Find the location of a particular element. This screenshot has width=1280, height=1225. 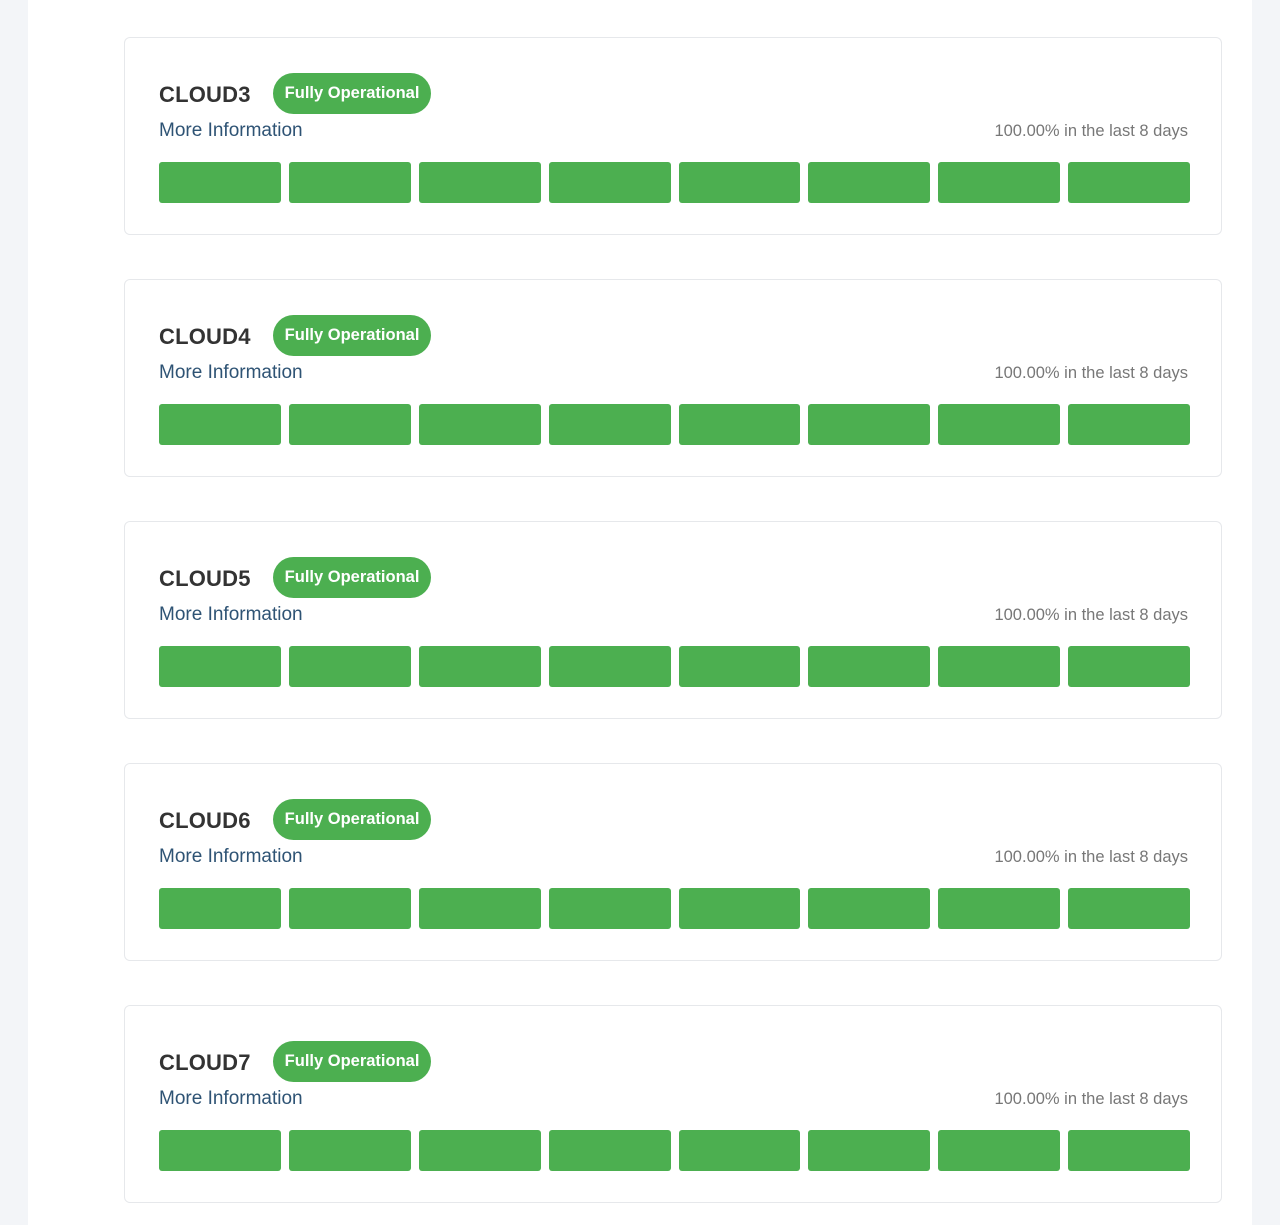

service-header: CLOUD7 Fully Operational is located at coordinates (295, 1061).